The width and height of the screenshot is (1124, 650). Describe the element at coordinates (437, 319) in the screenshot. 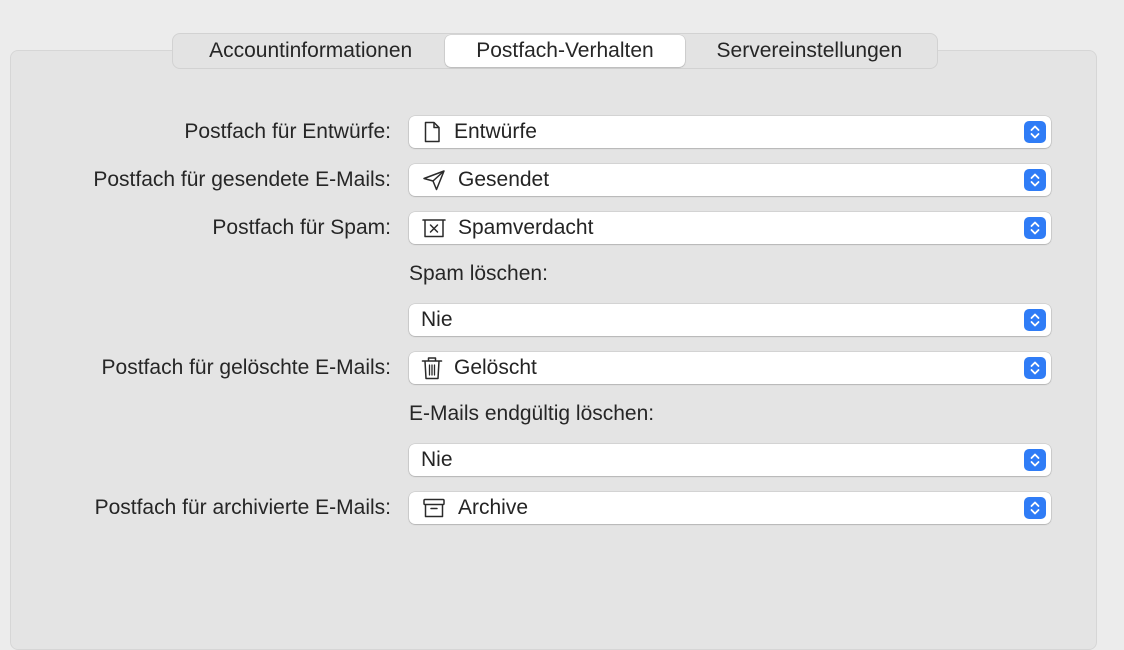

I see `spam-delete-value: Nie` at that location.